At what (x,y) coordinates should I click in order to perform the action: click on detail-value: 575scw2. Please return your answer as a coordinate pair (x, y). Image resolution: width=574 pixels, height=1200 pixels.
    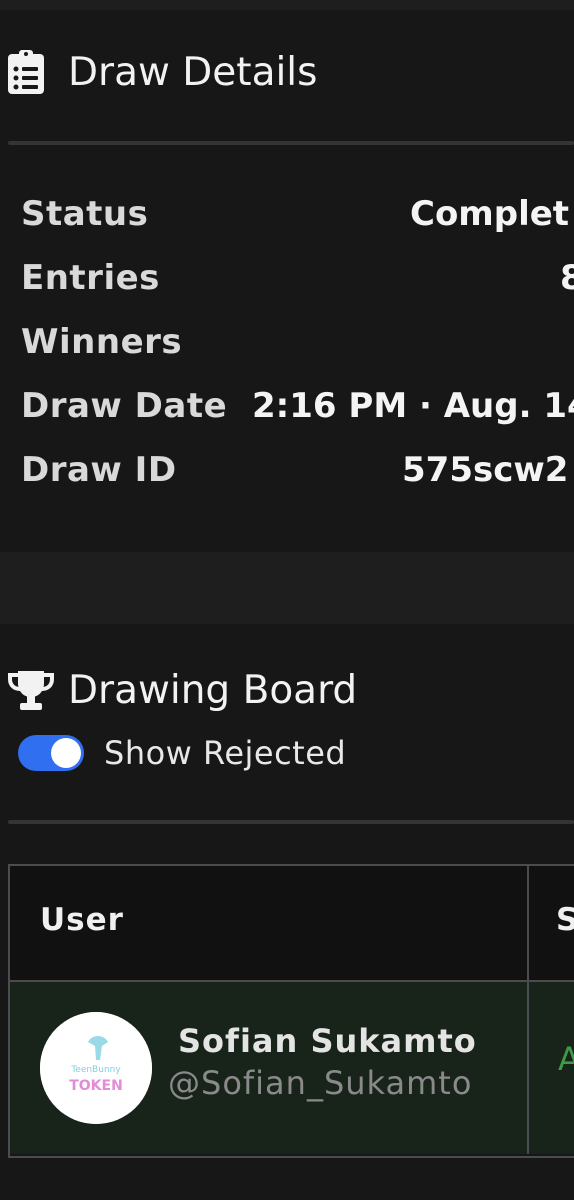
    Looking at the image, I should click on (485, 470).